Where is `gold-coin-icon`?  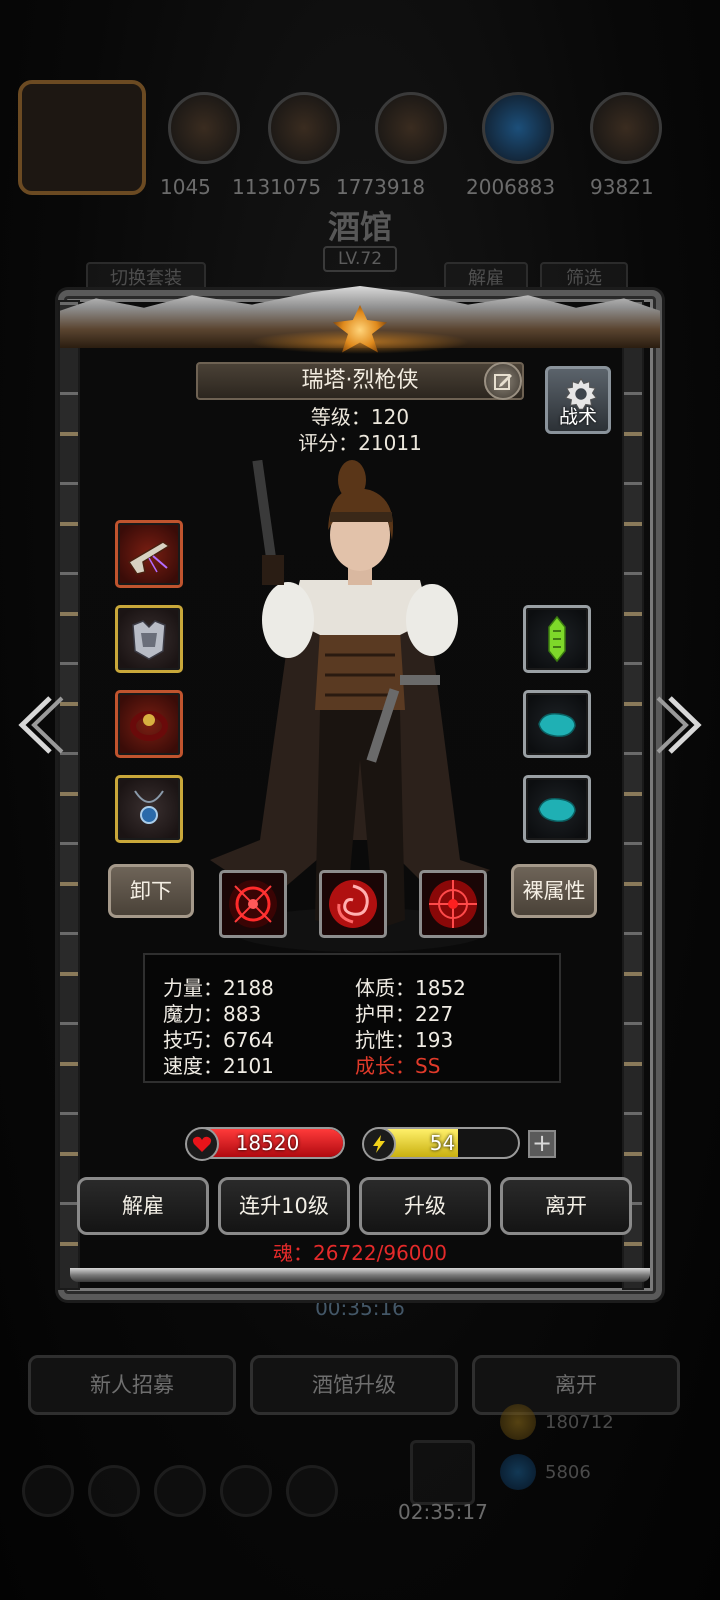 gold-coin-icon is located at coordinates (518, 1422).